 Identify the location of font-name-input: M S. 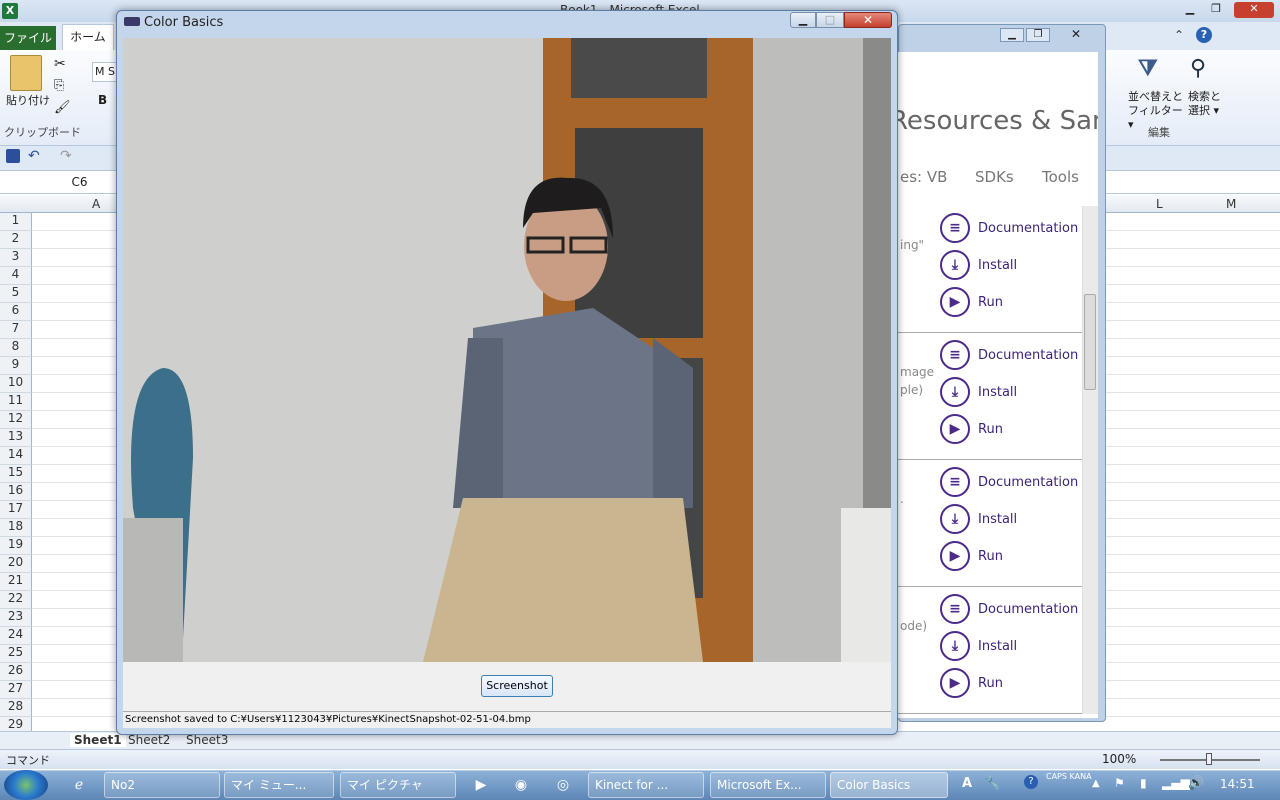
(105, 72).